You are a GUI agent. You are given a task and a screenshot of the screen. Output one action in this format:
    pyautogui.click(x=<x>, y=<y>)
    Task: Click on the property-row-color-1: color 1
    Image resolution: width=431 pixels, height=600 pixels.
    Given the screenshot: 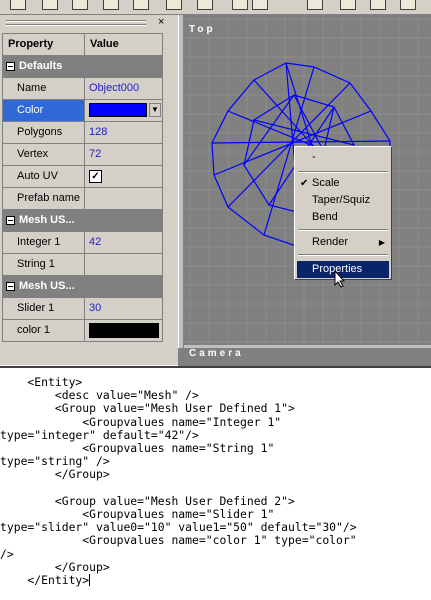 What is the action you would take?
    pyautogui.click(x=83, y=331)
    